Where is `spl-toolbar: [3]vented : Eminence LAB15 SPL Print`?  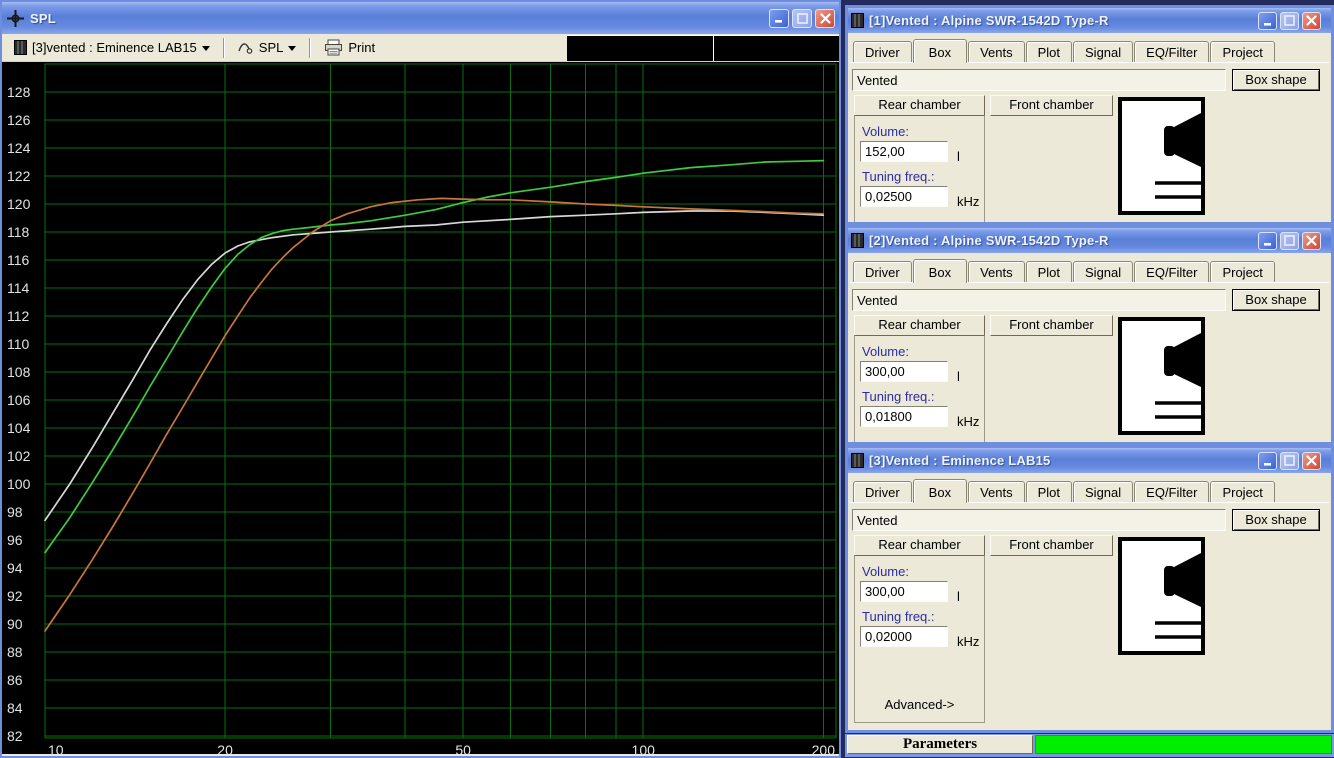
spl-toolbar: [3]vented : Eminence LAB15 SPL Print is located at coordinates (420, 48).